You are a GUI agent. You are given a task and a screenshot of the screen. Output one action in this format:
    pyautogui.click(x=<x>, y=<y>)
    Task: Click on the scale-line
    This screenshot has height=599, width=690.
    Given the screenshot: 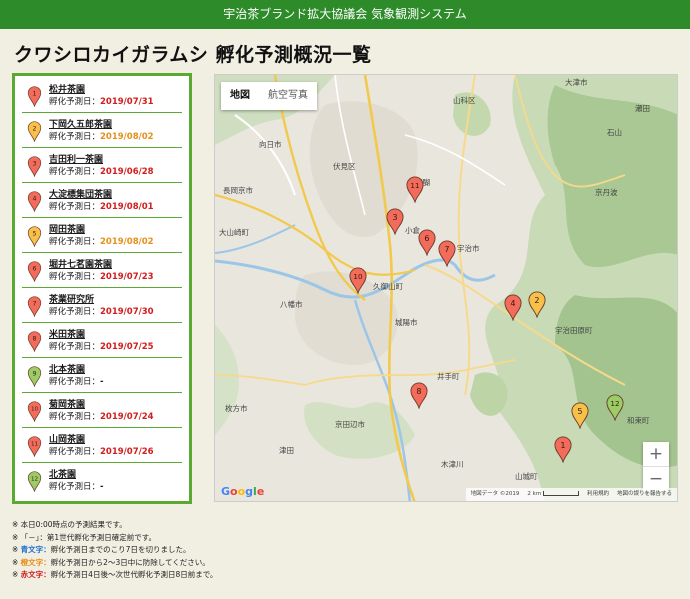 What is the action you would take?
    pyautogui.click(x=560, y=493)
    